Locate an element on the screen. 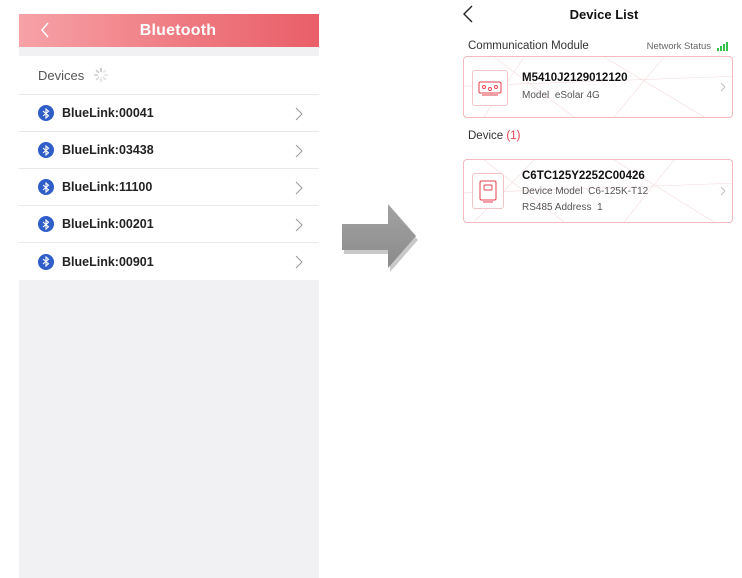 The image size is (742, 578). device-name: BlueLink:11100 is located at coordinates (107, 187).